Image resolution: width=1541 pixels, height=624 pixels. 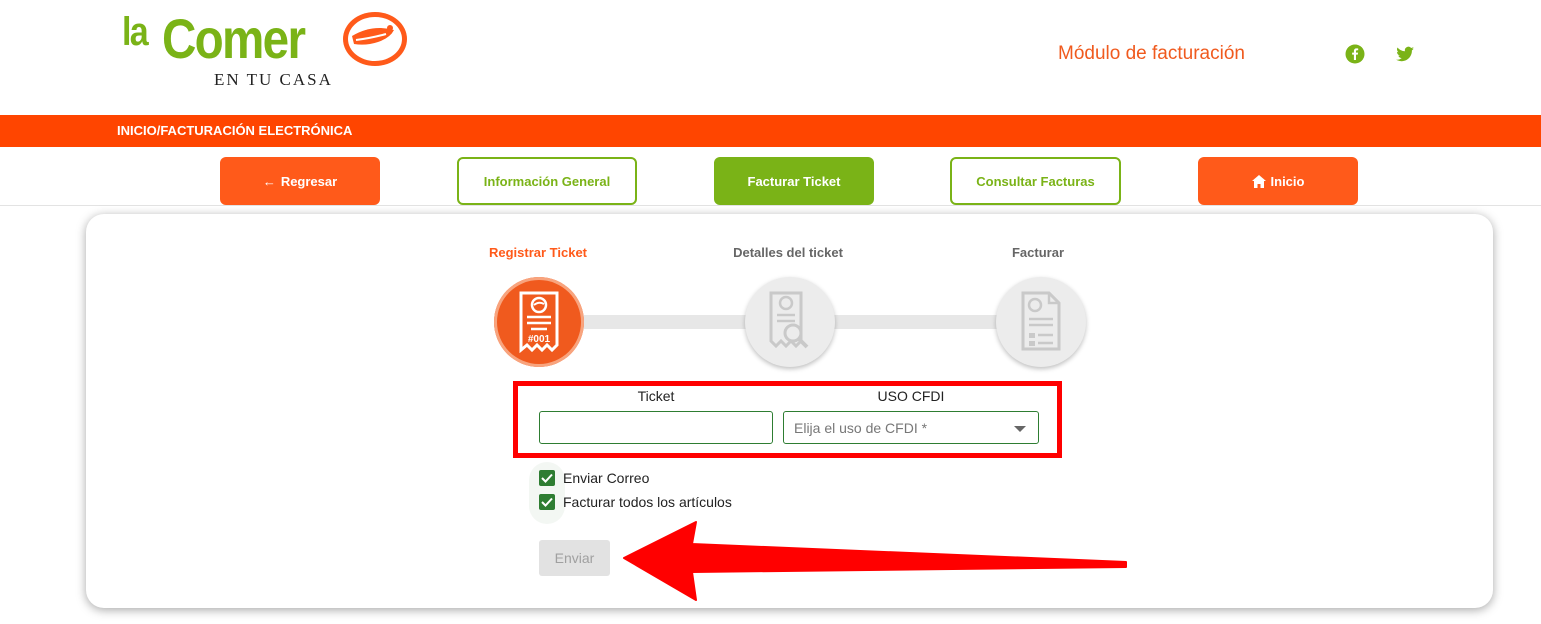 I want to click on invoice-ticket-button: Facturar Ticket, so click(x=794, y=181).